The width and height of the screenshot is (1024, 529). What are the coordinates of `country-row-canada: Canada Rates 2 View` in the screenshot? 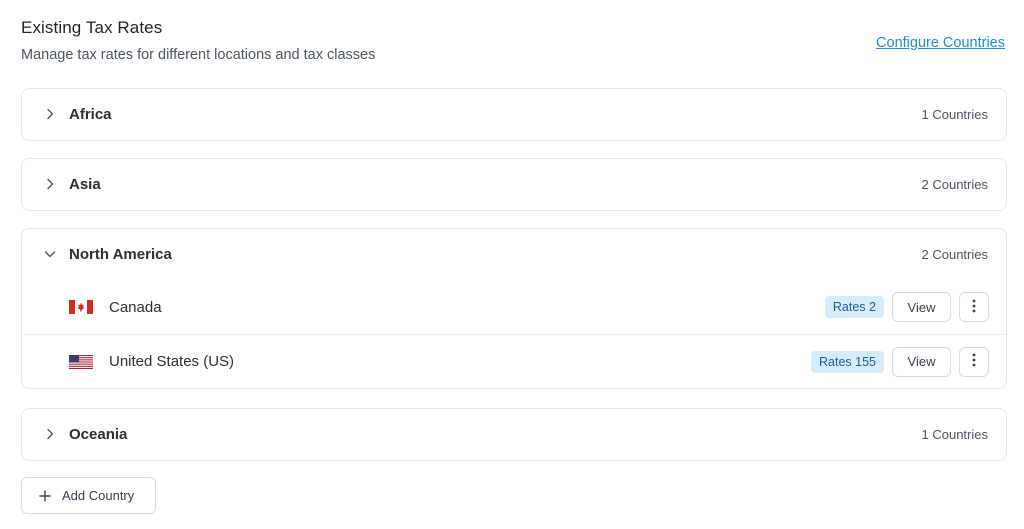 It's located at (514, 307).